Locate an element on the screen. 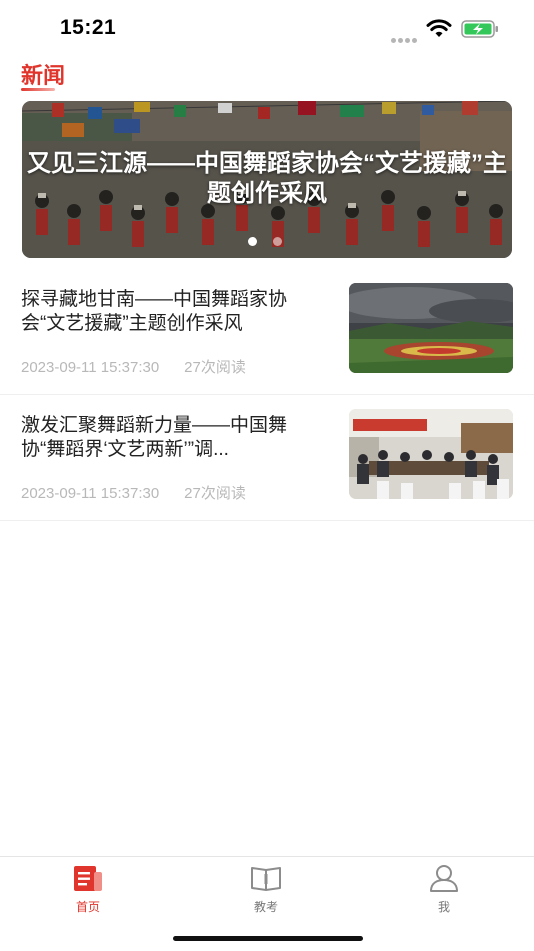  wifi-icon is located at coordinates (439, 28).